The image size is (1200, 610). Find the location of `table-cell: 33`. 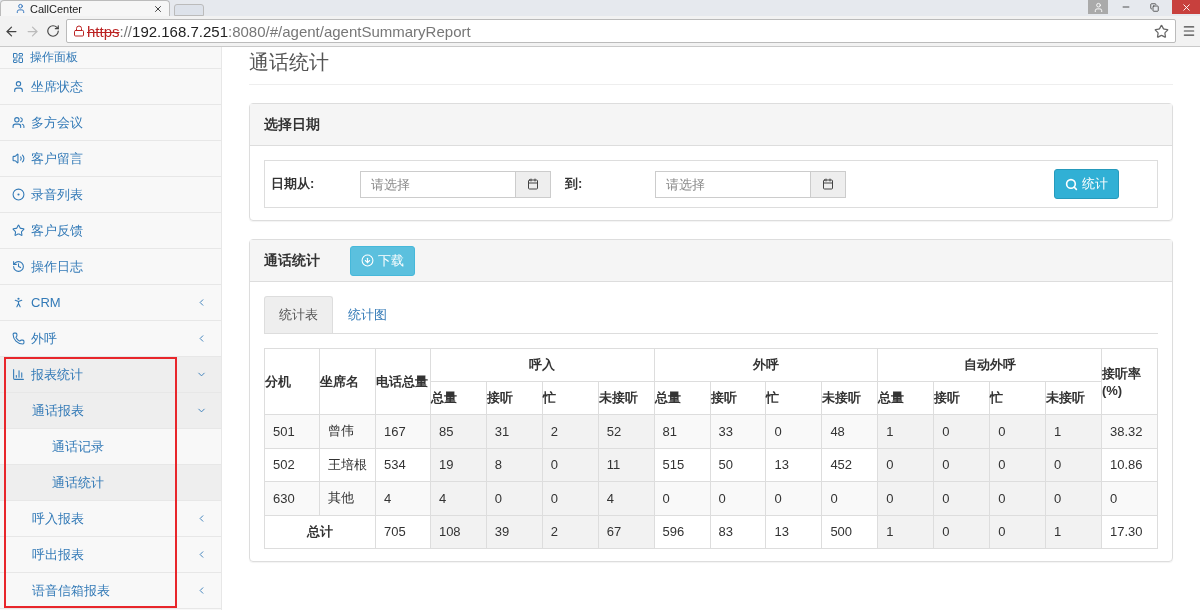

table-cell: 33 is located at coordinates (738, 431).